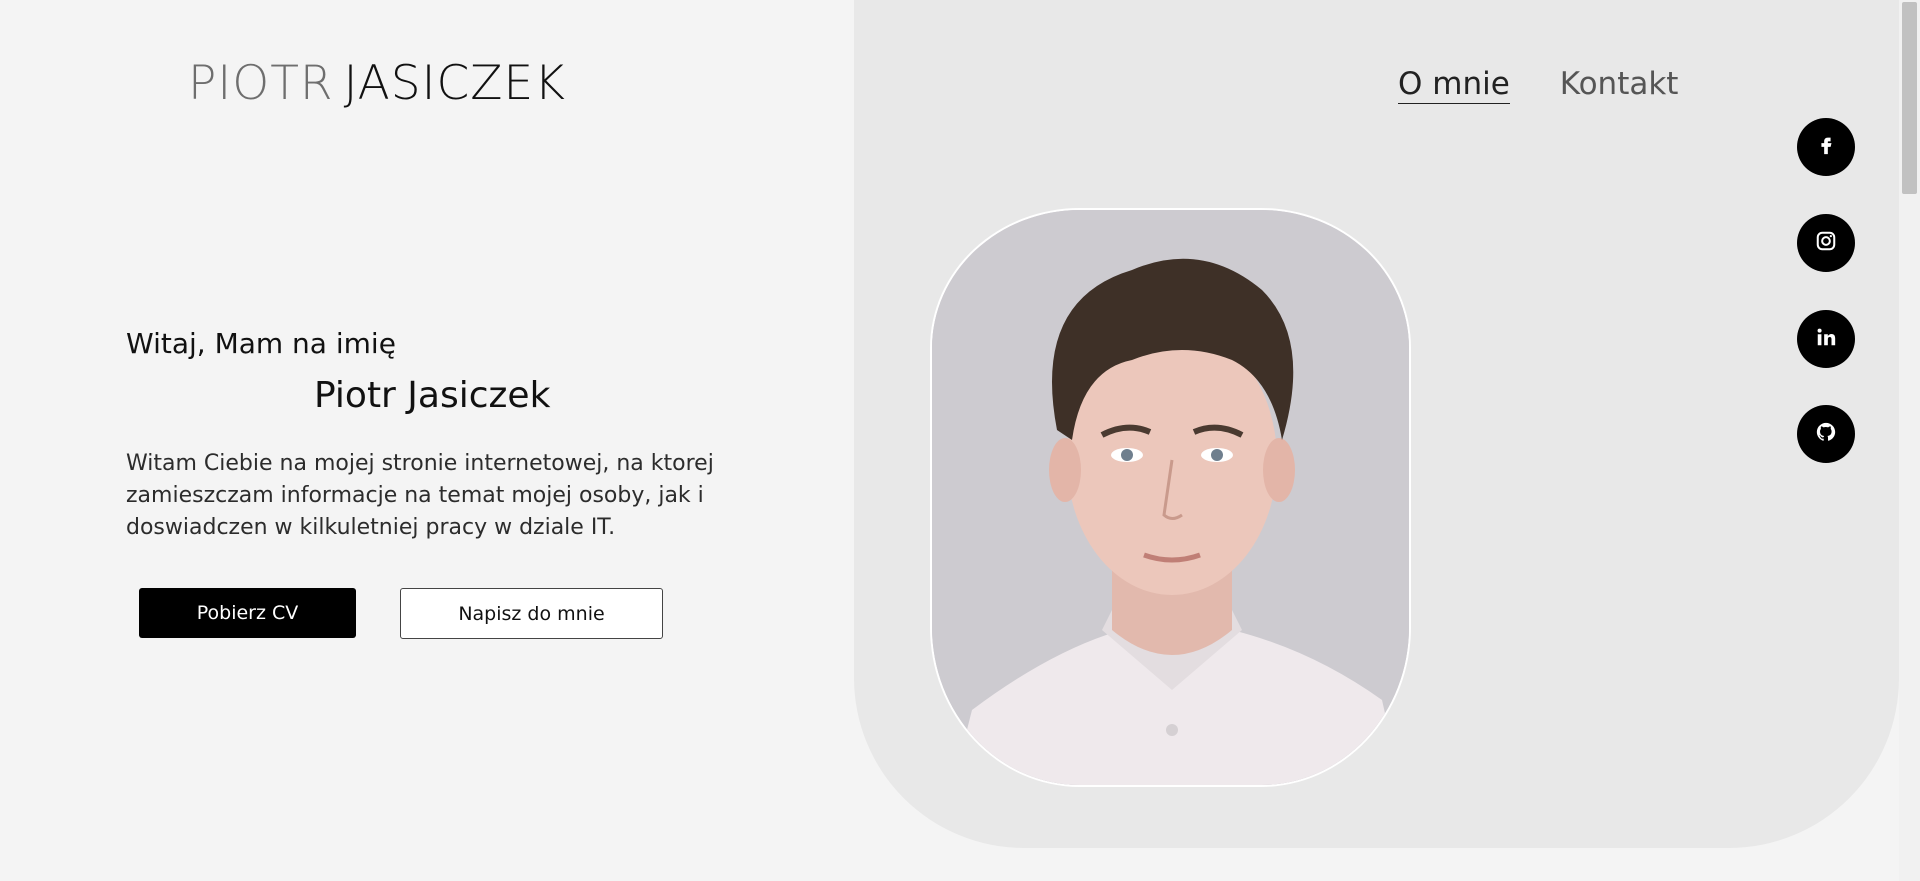 Image resolution: width=1920 pixels, height=881 pixels. What do you see at coordinates (432, 395) in the screenshot?
I see `hero-name: Piotr Jasiczek` at bounding box center [432, 395].